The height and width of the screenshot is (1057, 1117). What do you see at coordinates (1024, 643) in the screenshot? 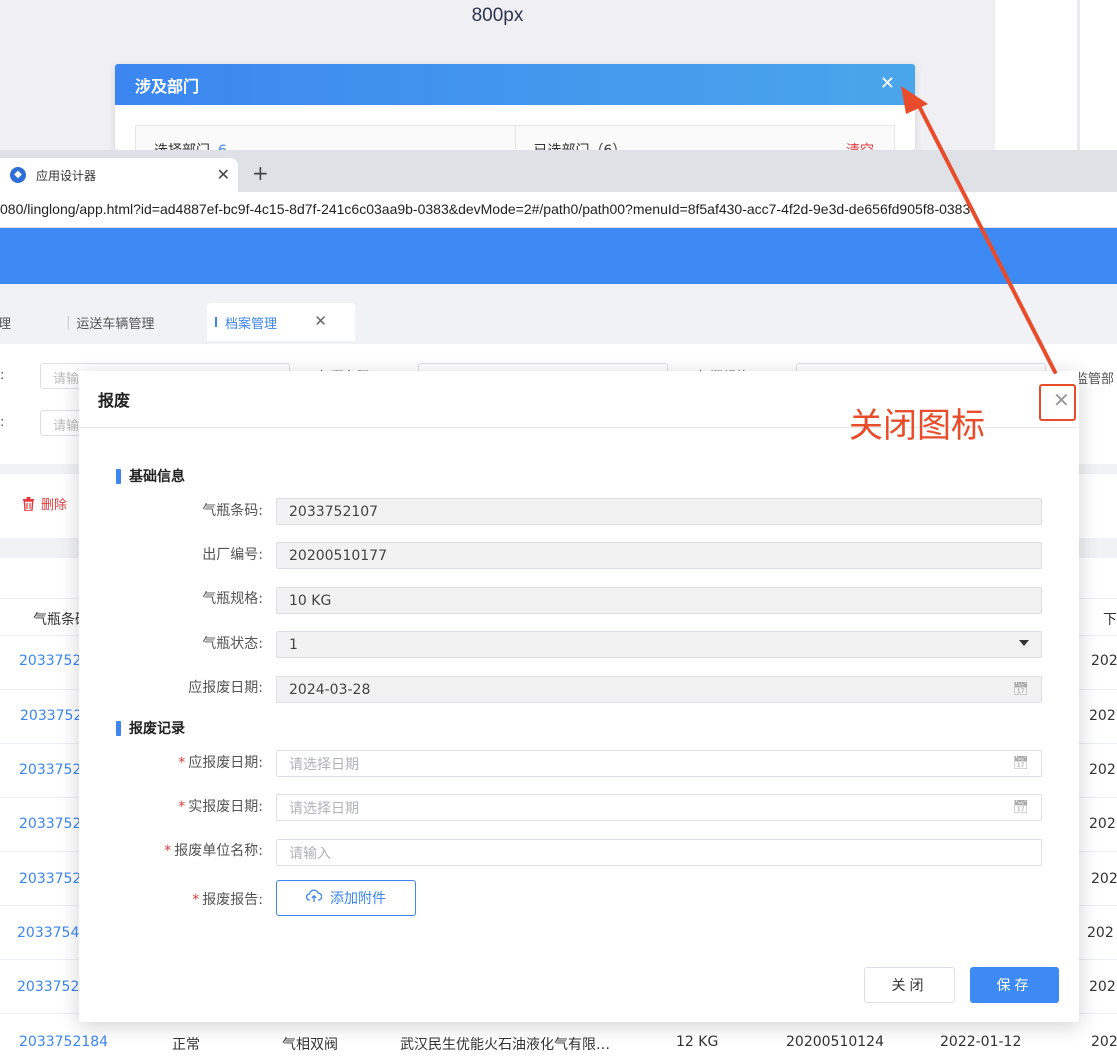
I see `caret-down-icon` at bounding box center [1024, 643].